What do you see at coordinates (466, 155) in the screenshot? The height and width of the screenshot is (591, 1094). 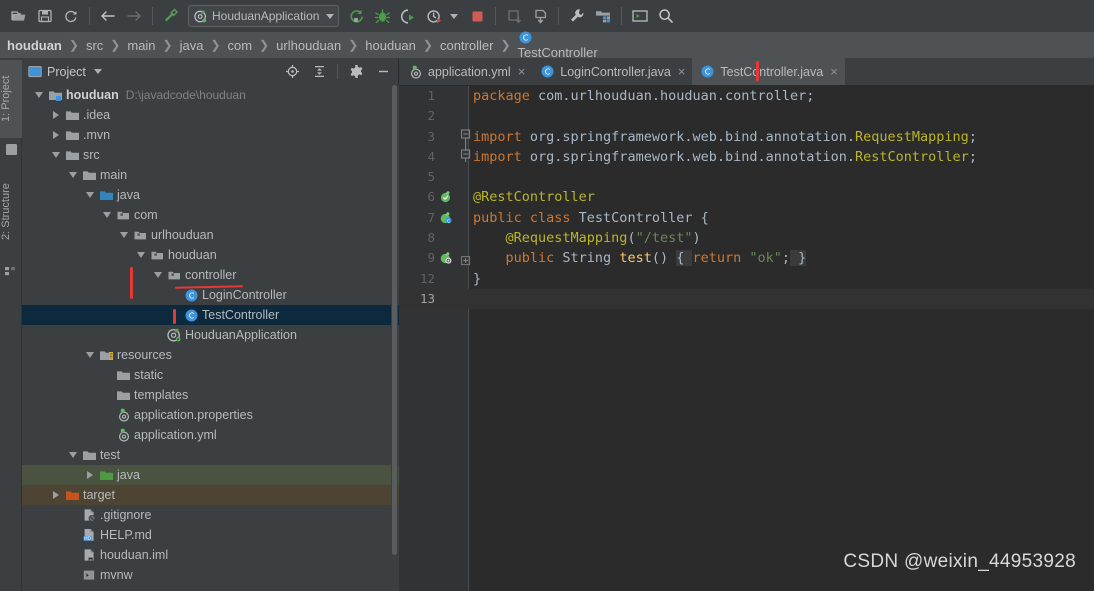 I see `fold-fold-end-icon` at bounding box center [466, 155].